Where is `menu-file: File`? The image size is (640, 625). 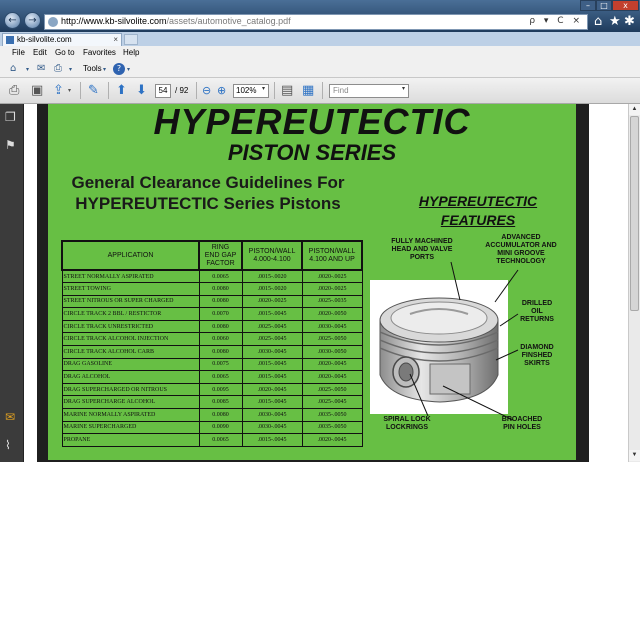 menu-file: File is located at coordinates (18, 52).